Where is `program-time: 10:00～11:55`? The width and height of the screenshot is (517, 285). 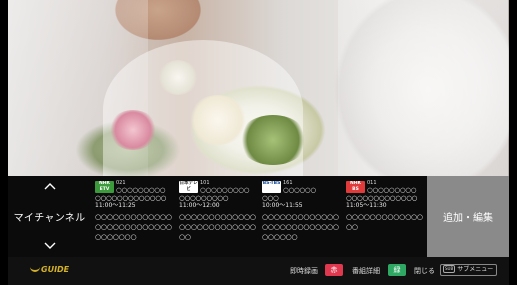 program-time: 10:00～11:55 is located at coordinates (282, 205).